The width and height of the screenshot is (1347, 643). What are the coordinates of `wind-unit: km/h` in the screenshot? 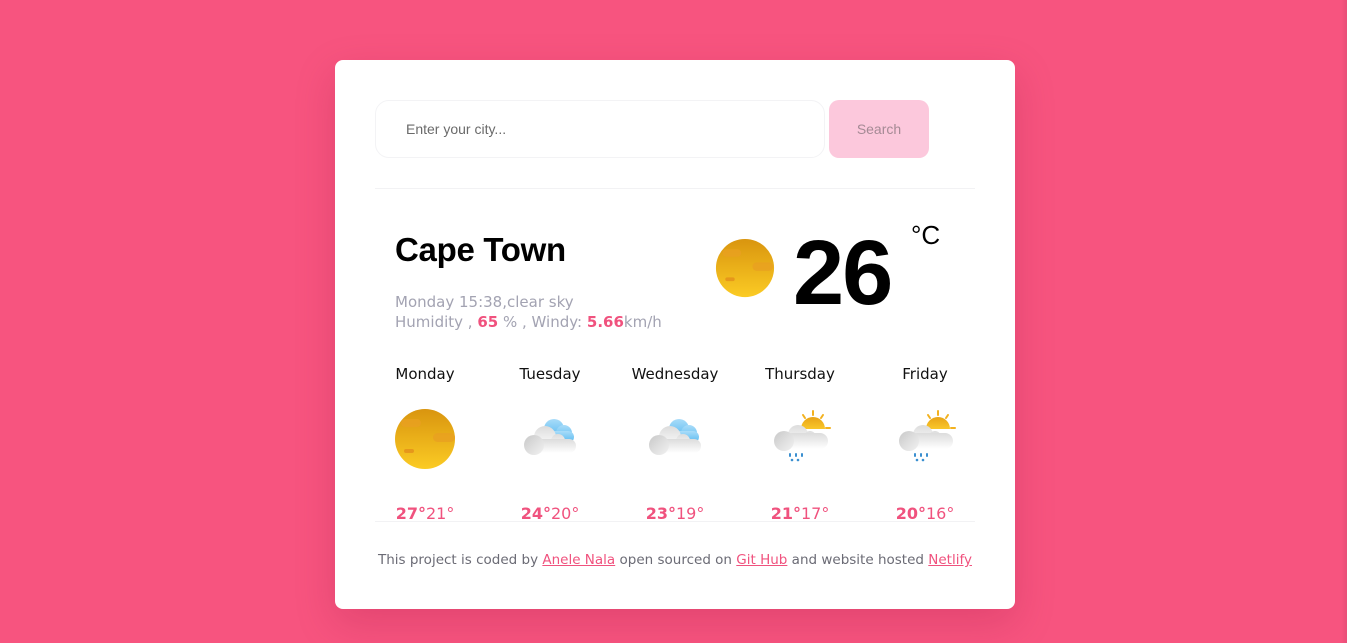 It's located at (642, 322).